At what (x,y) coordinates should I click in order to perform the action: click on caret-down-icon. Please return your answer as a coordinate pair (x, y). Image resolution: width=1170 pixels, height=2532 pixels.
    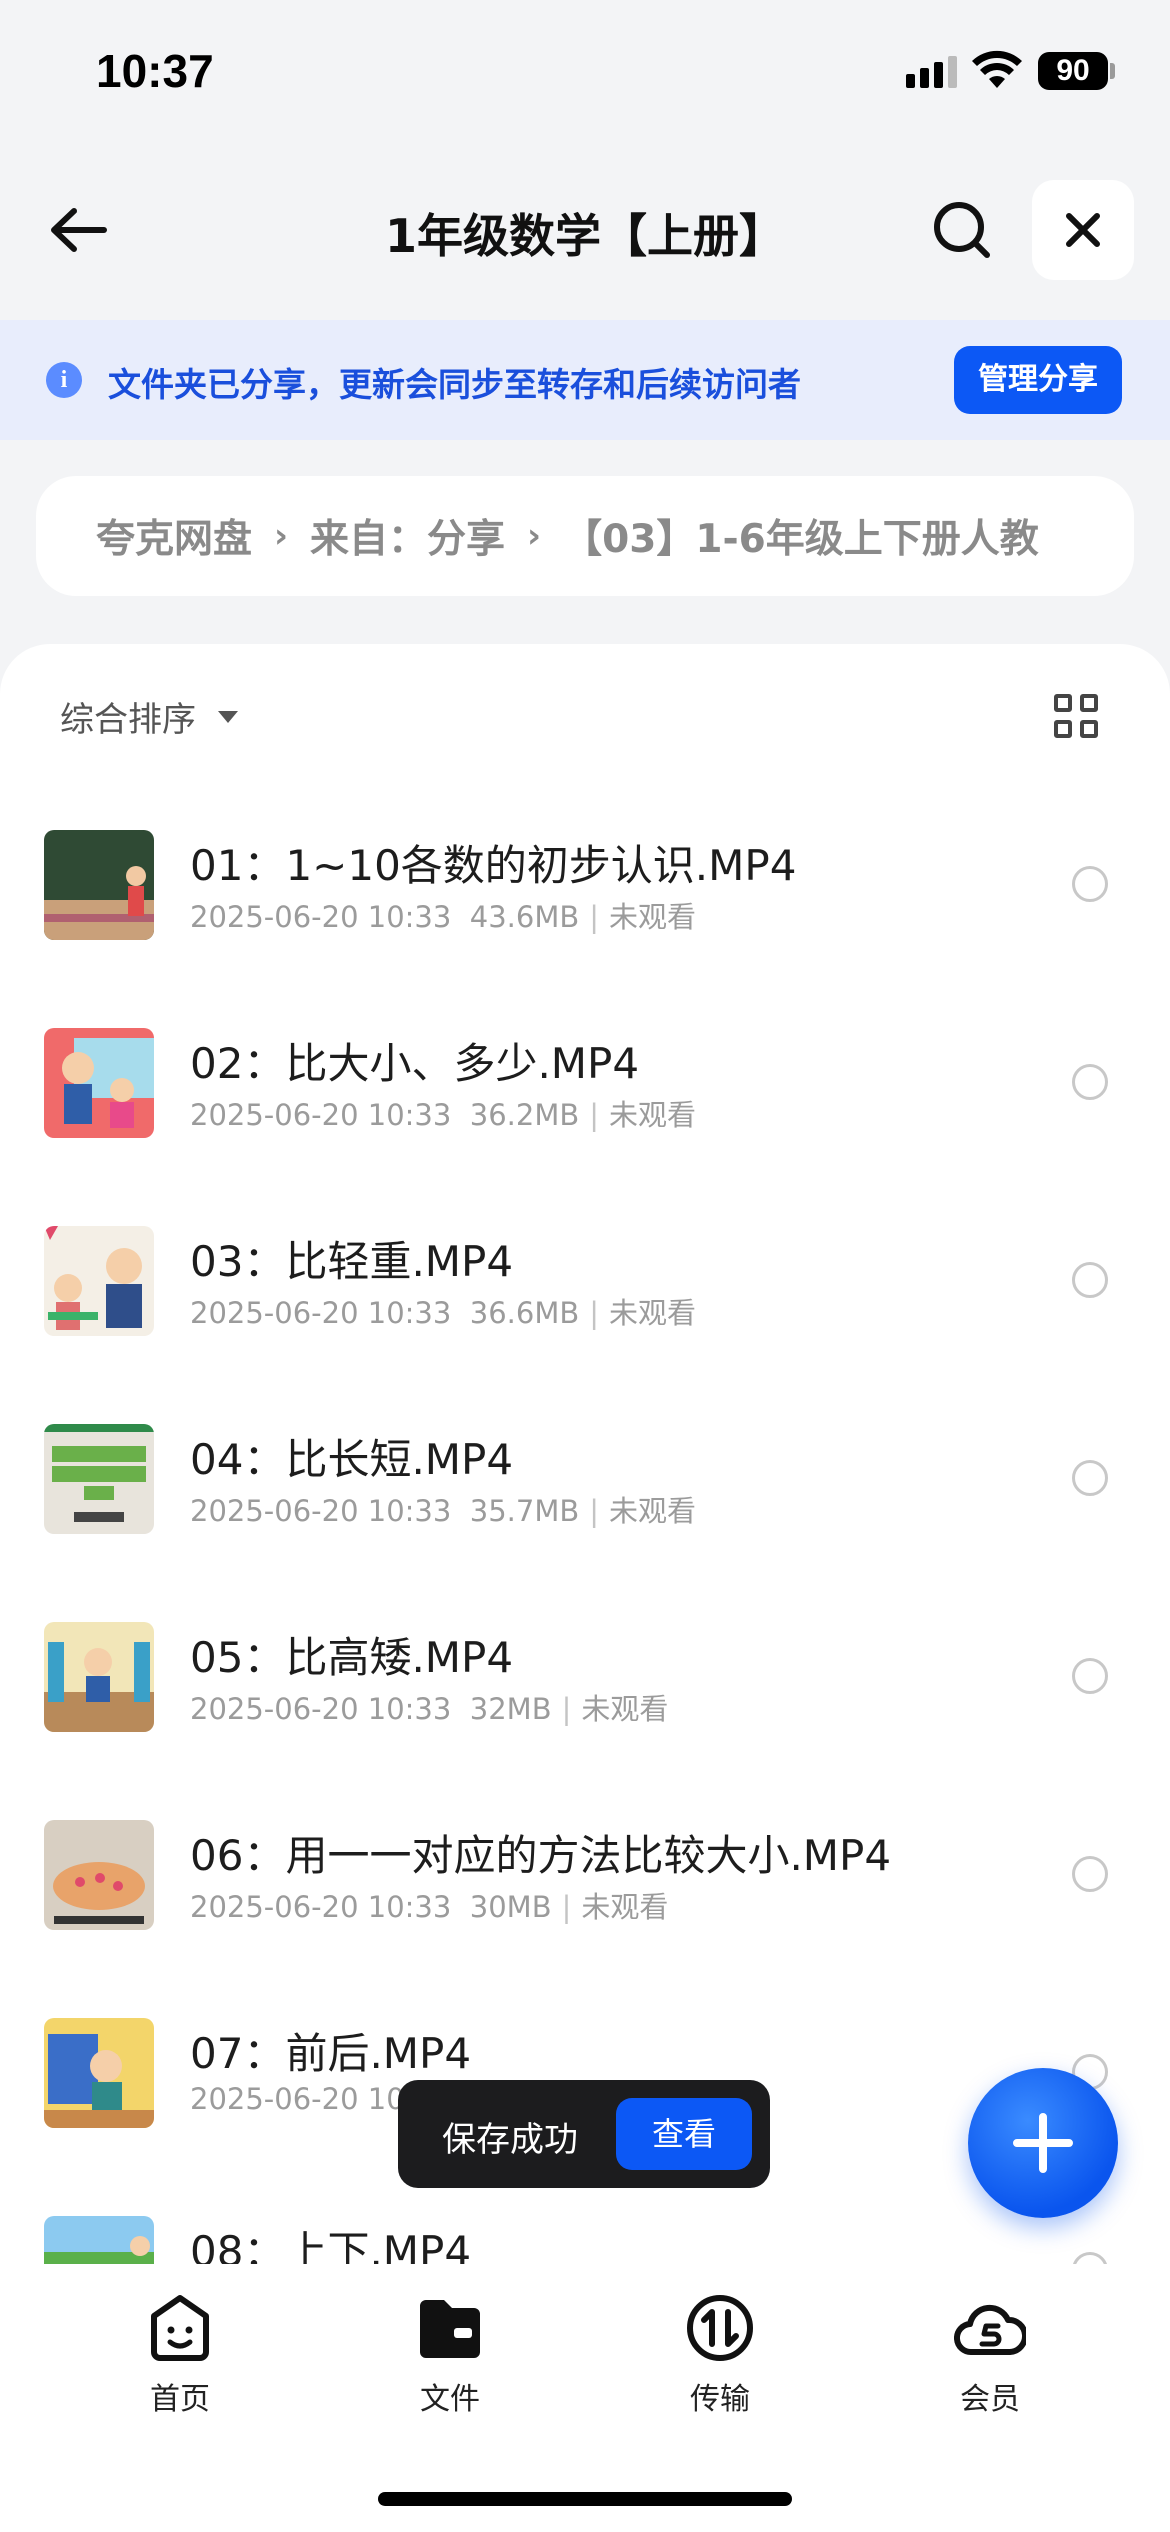
    Looking at the image, I should click on (228, 716).